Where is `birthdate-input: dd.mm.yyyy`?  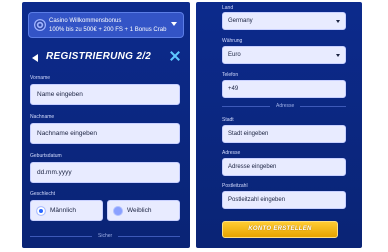
birthdate-input: dd.mm.yyyy is located at coordinates (105, 172).